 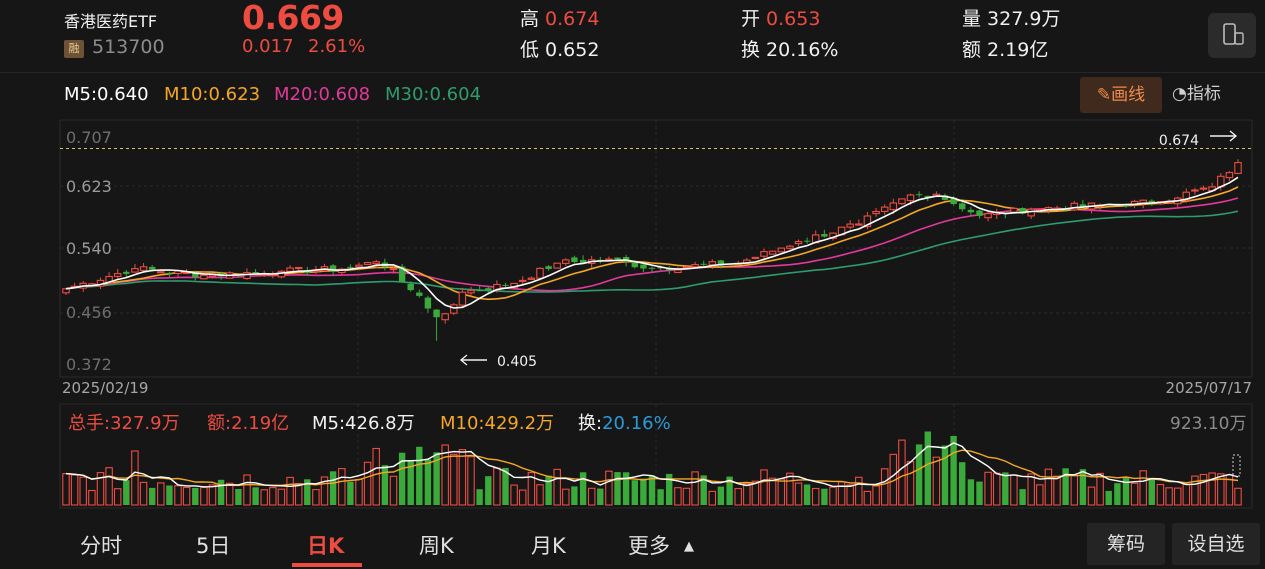 What do you see at coordinates (89, 248) in the screenshot?
I see `y-tick-2: 0.540` at bounding box center [89, 248].